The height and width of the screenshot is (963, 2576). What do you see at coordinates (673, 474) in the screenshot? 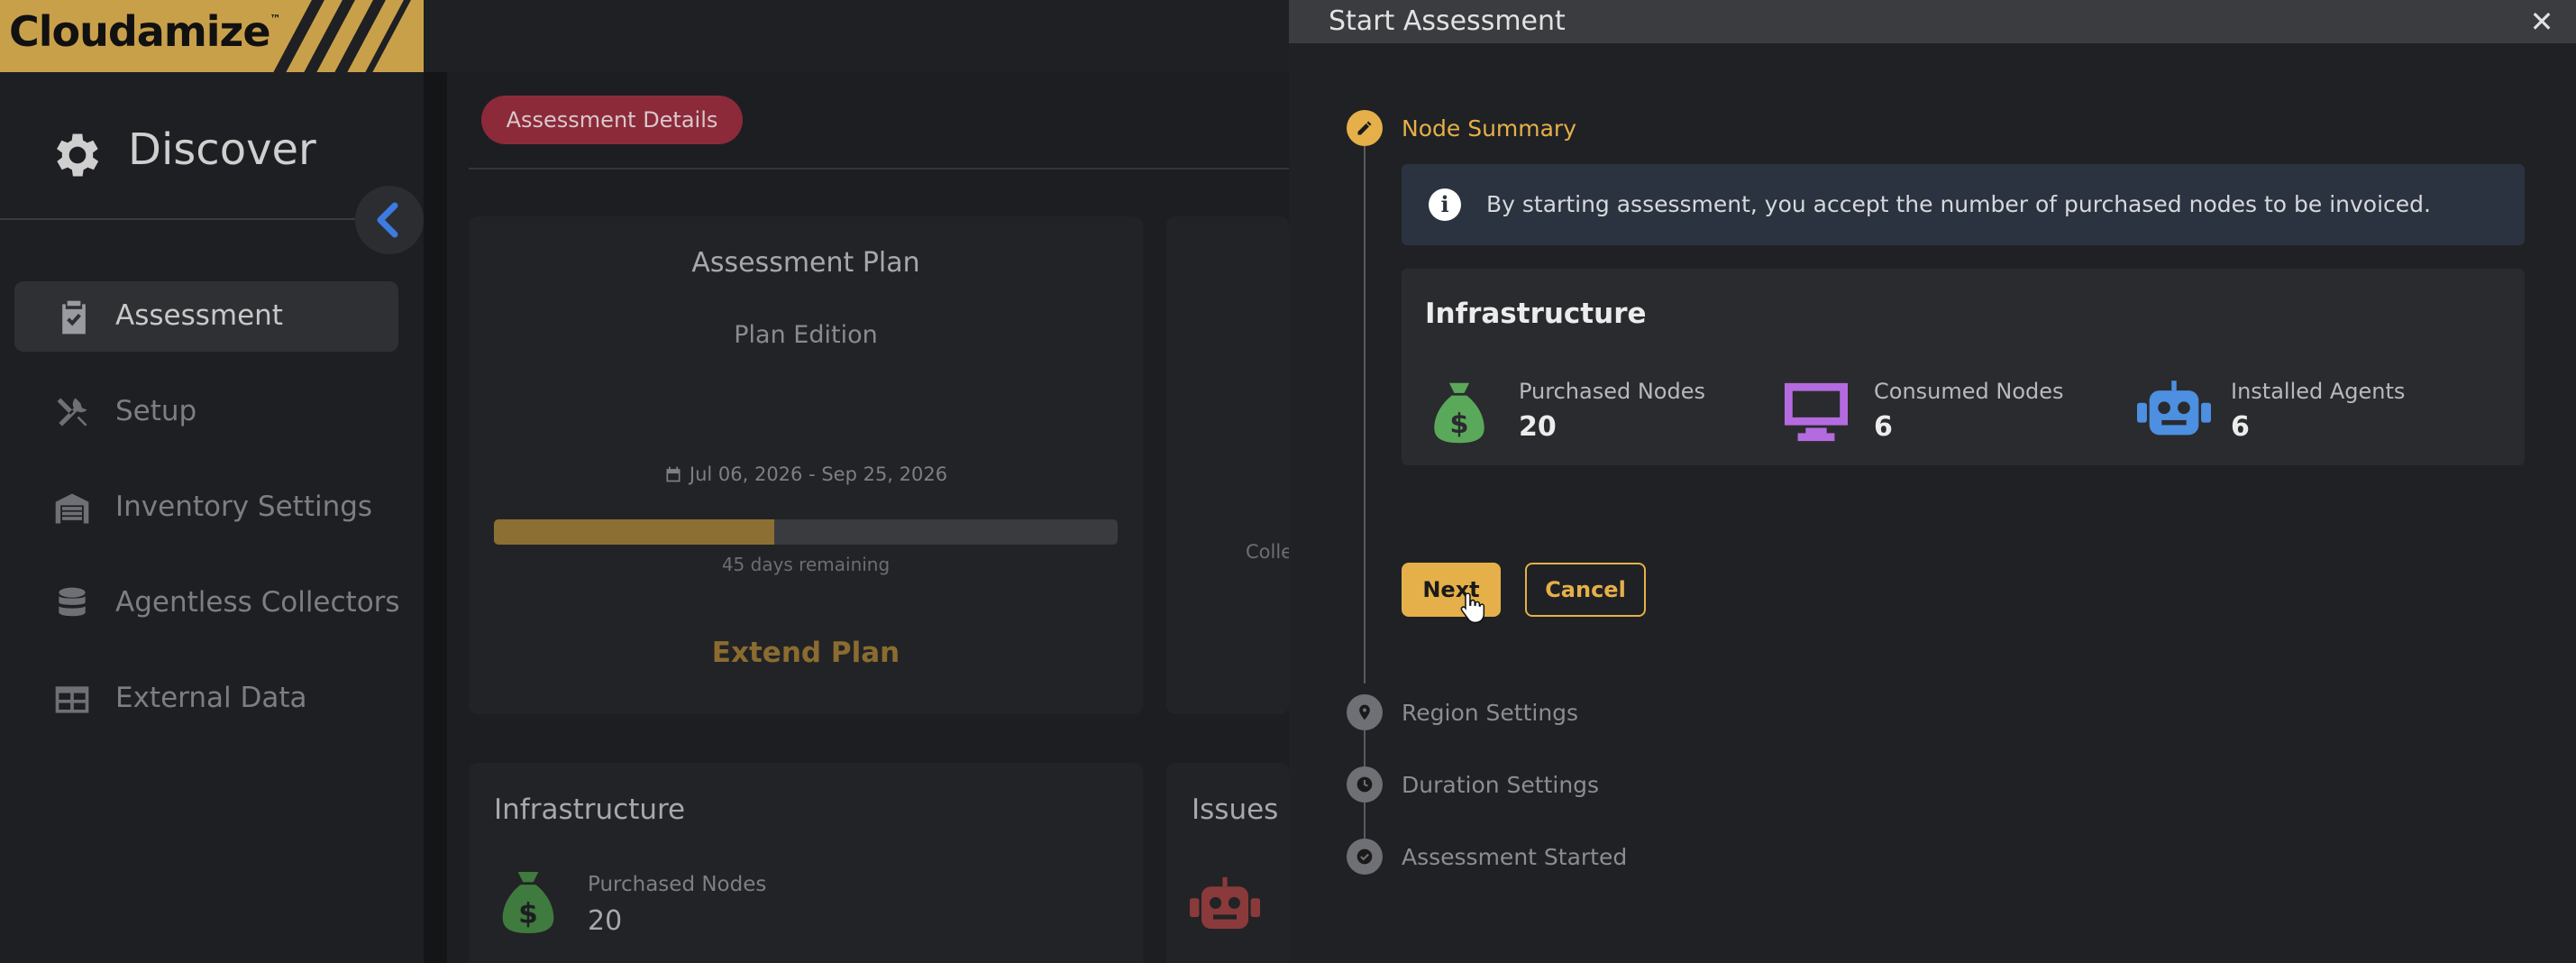
I see `calendar-icon` at bounding box center [673, 474].